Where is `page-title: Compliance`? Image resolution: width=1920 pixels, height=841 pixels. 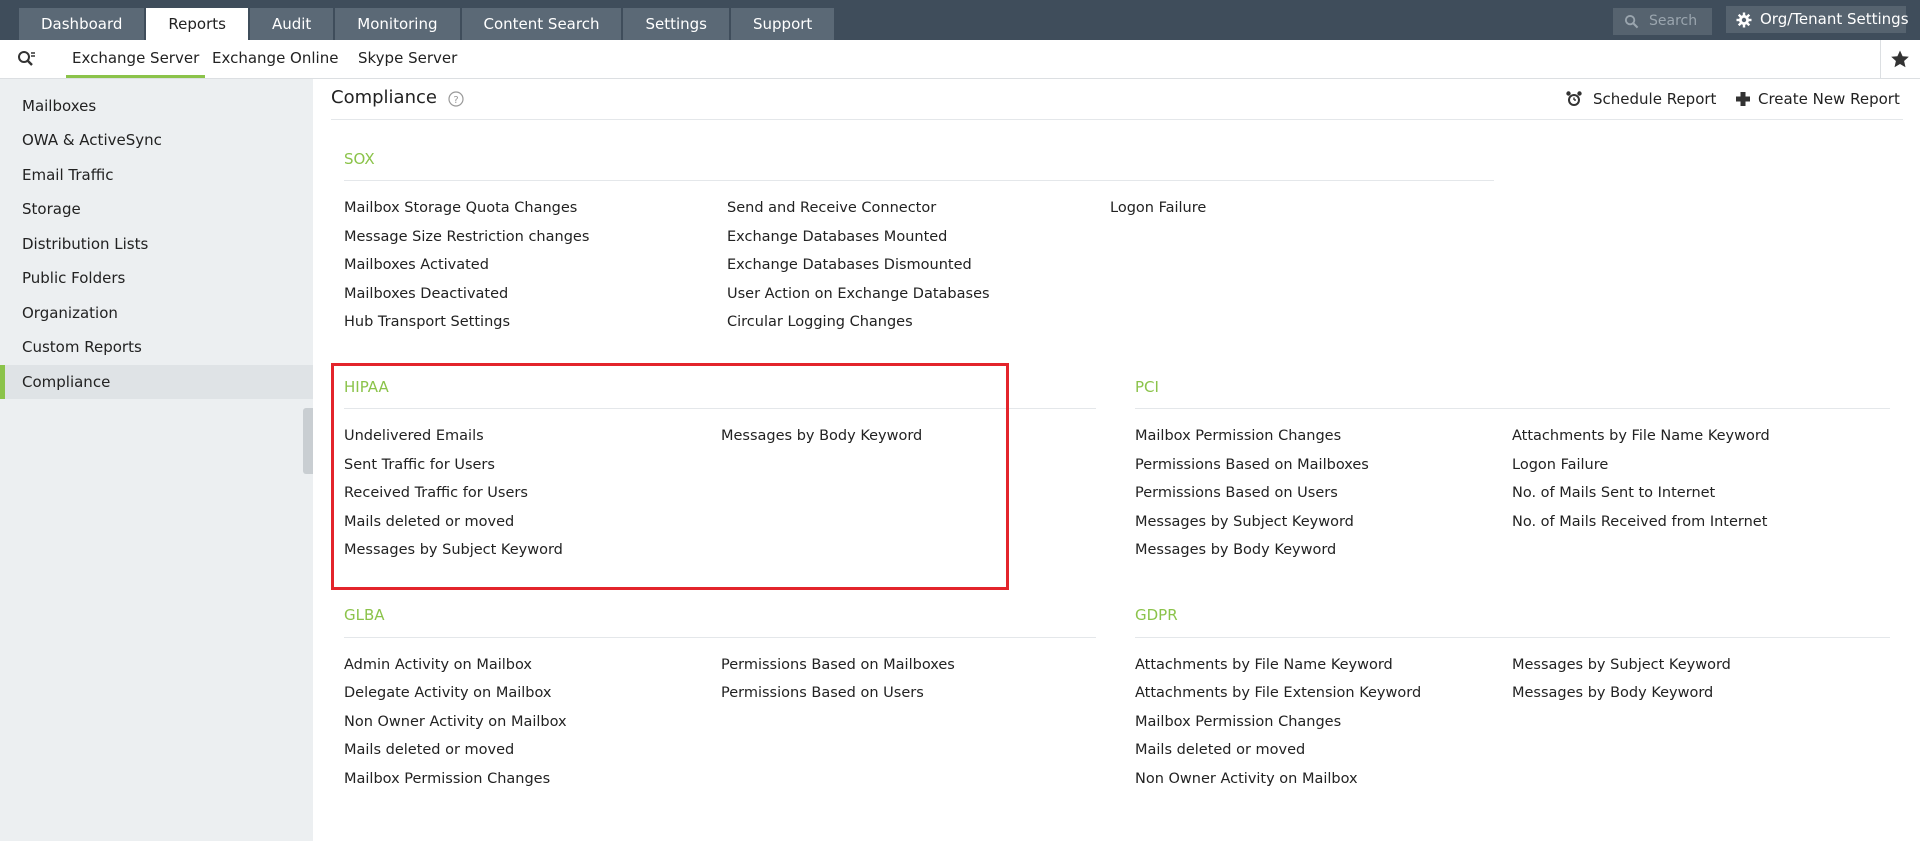
page-title: Compliance is located at coordinates (384, 97).